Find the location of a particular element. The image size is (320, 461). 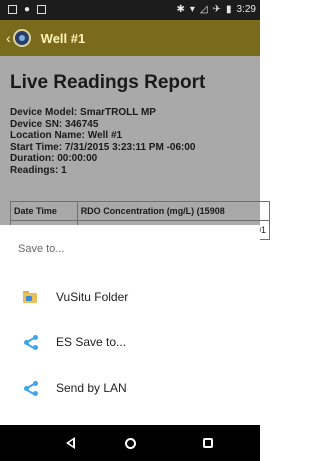

wifi-icon: ▾ is located at coordinates (192, 9).